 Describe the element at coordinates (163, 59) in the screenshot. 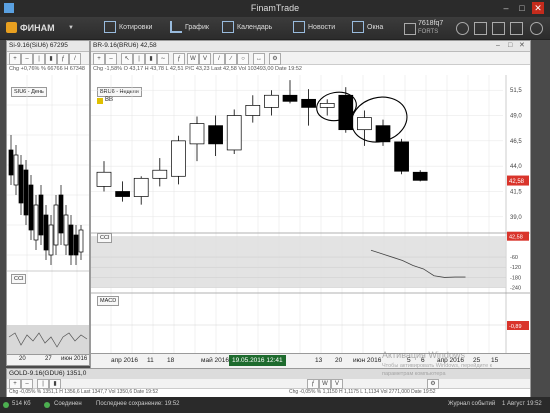

I see `line-chart-icon: ∼` at that location.